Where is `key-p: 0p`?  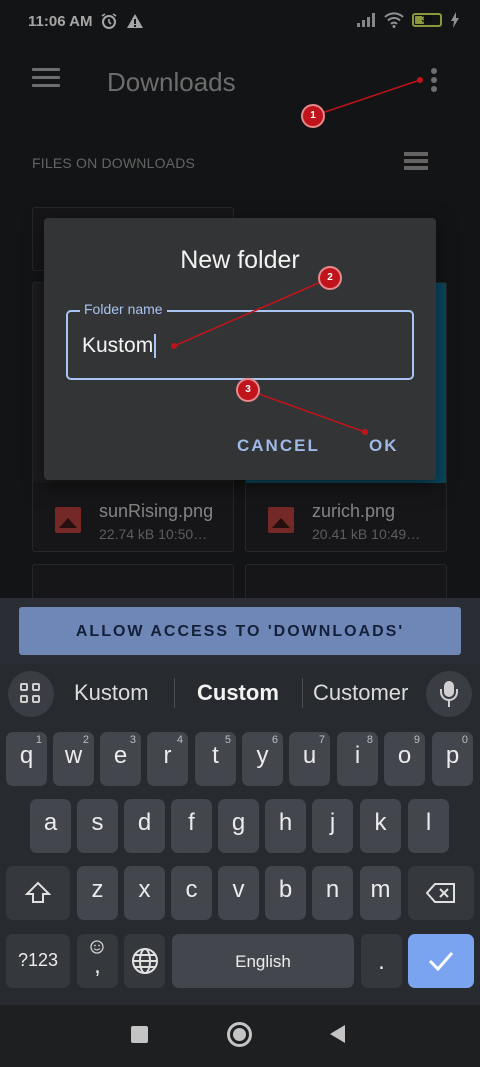
key-p: 0p is located at coordinates (452, 759).